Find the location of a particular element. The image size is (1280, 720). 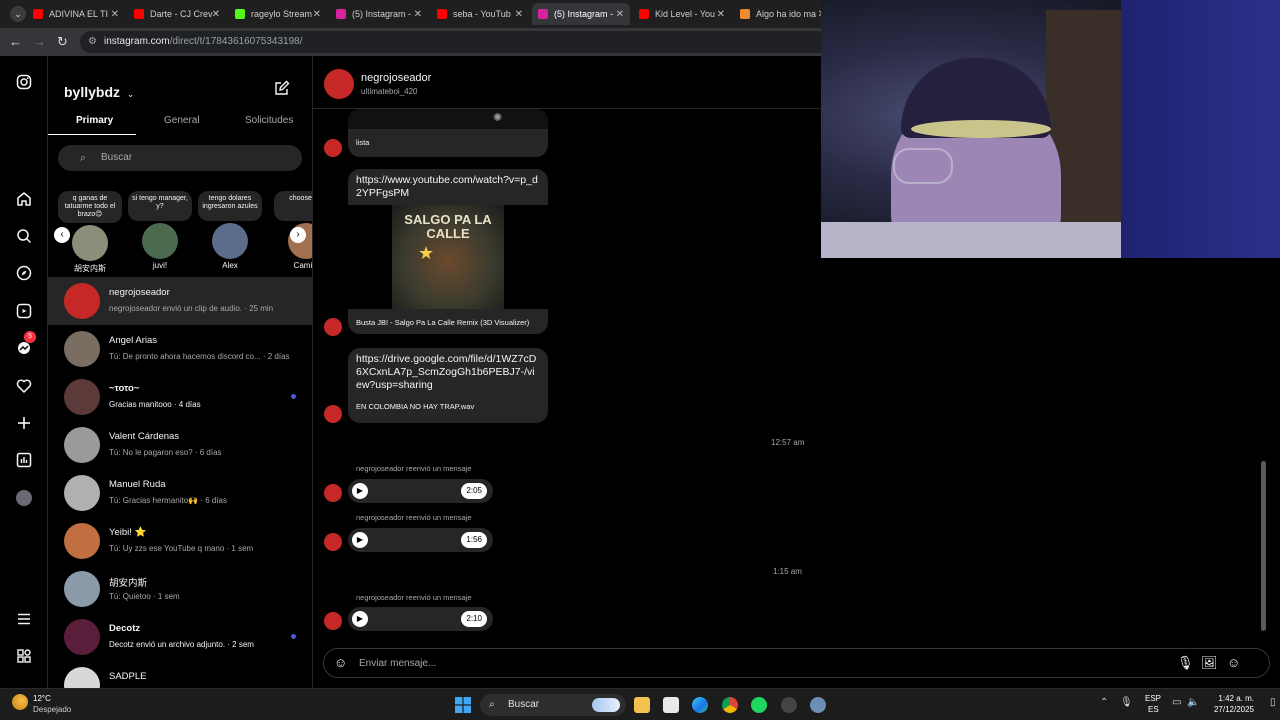

conversation-row: SADPLEGracias mi rey un abrazo 💖 · 5 sem is located at coordinates (180, 674).